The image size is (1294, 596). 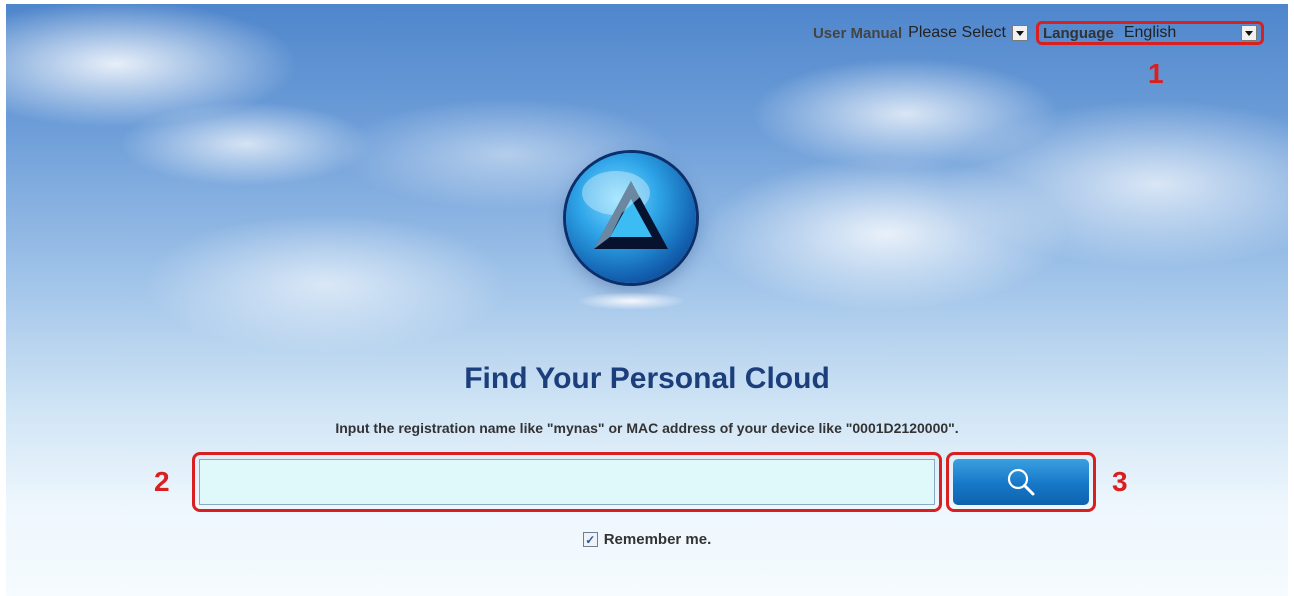 I want to click on search-field-highlight, so click(x=567, y=482).